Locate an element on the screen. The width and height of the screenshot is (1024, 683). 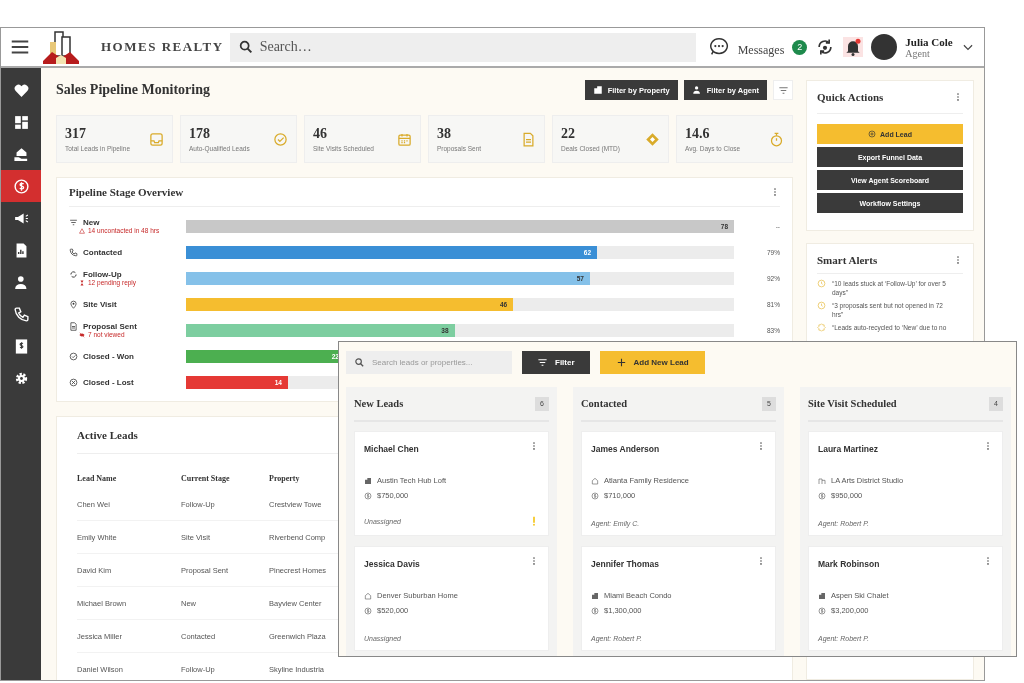
stat-value: 22 is located at coordinates (568, 134).